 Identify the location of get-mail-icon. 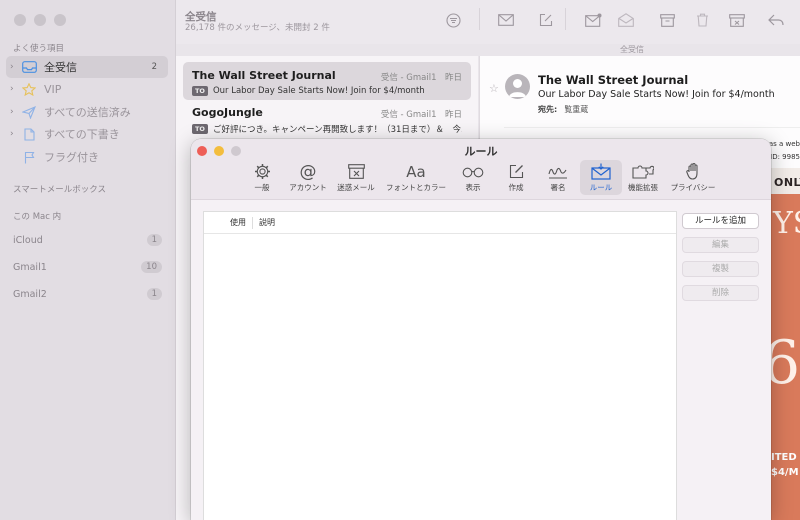
(593, 20).